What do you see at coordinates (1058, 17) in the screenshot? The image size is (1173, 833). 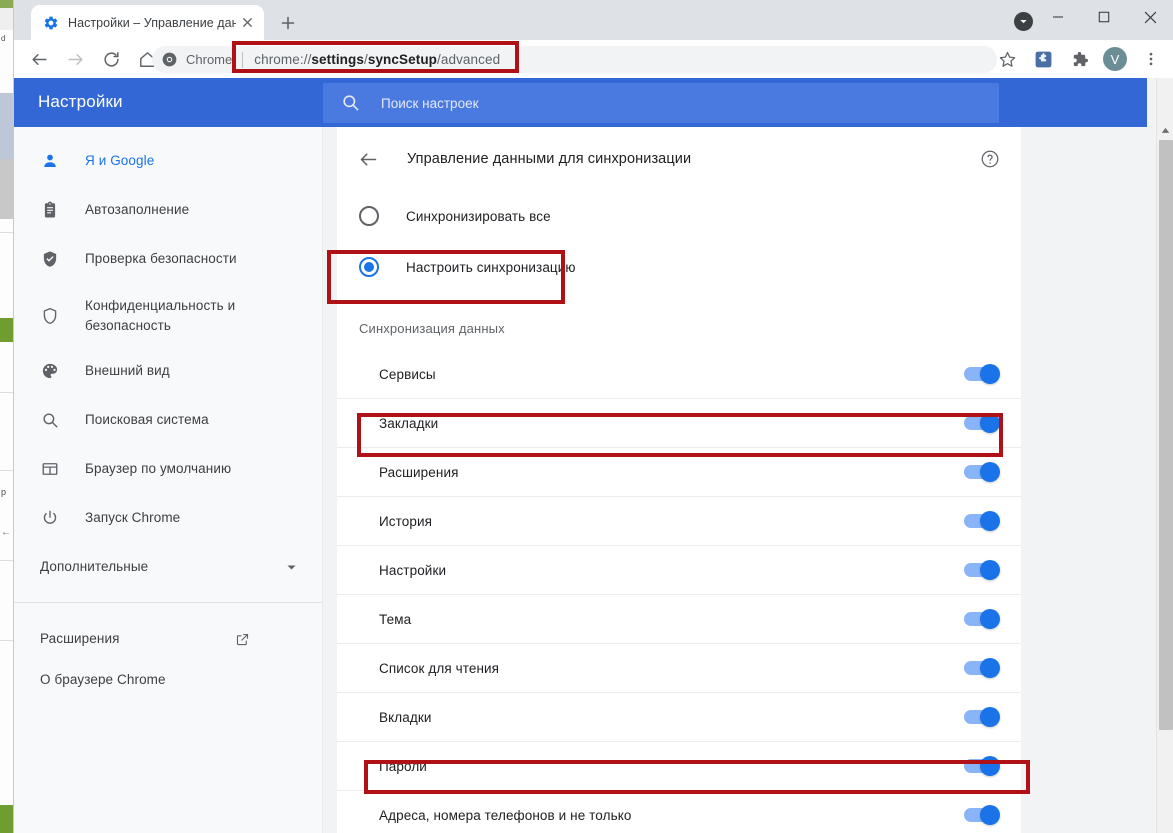 I see `minimize-icon` at bounding box center [1058, 17].